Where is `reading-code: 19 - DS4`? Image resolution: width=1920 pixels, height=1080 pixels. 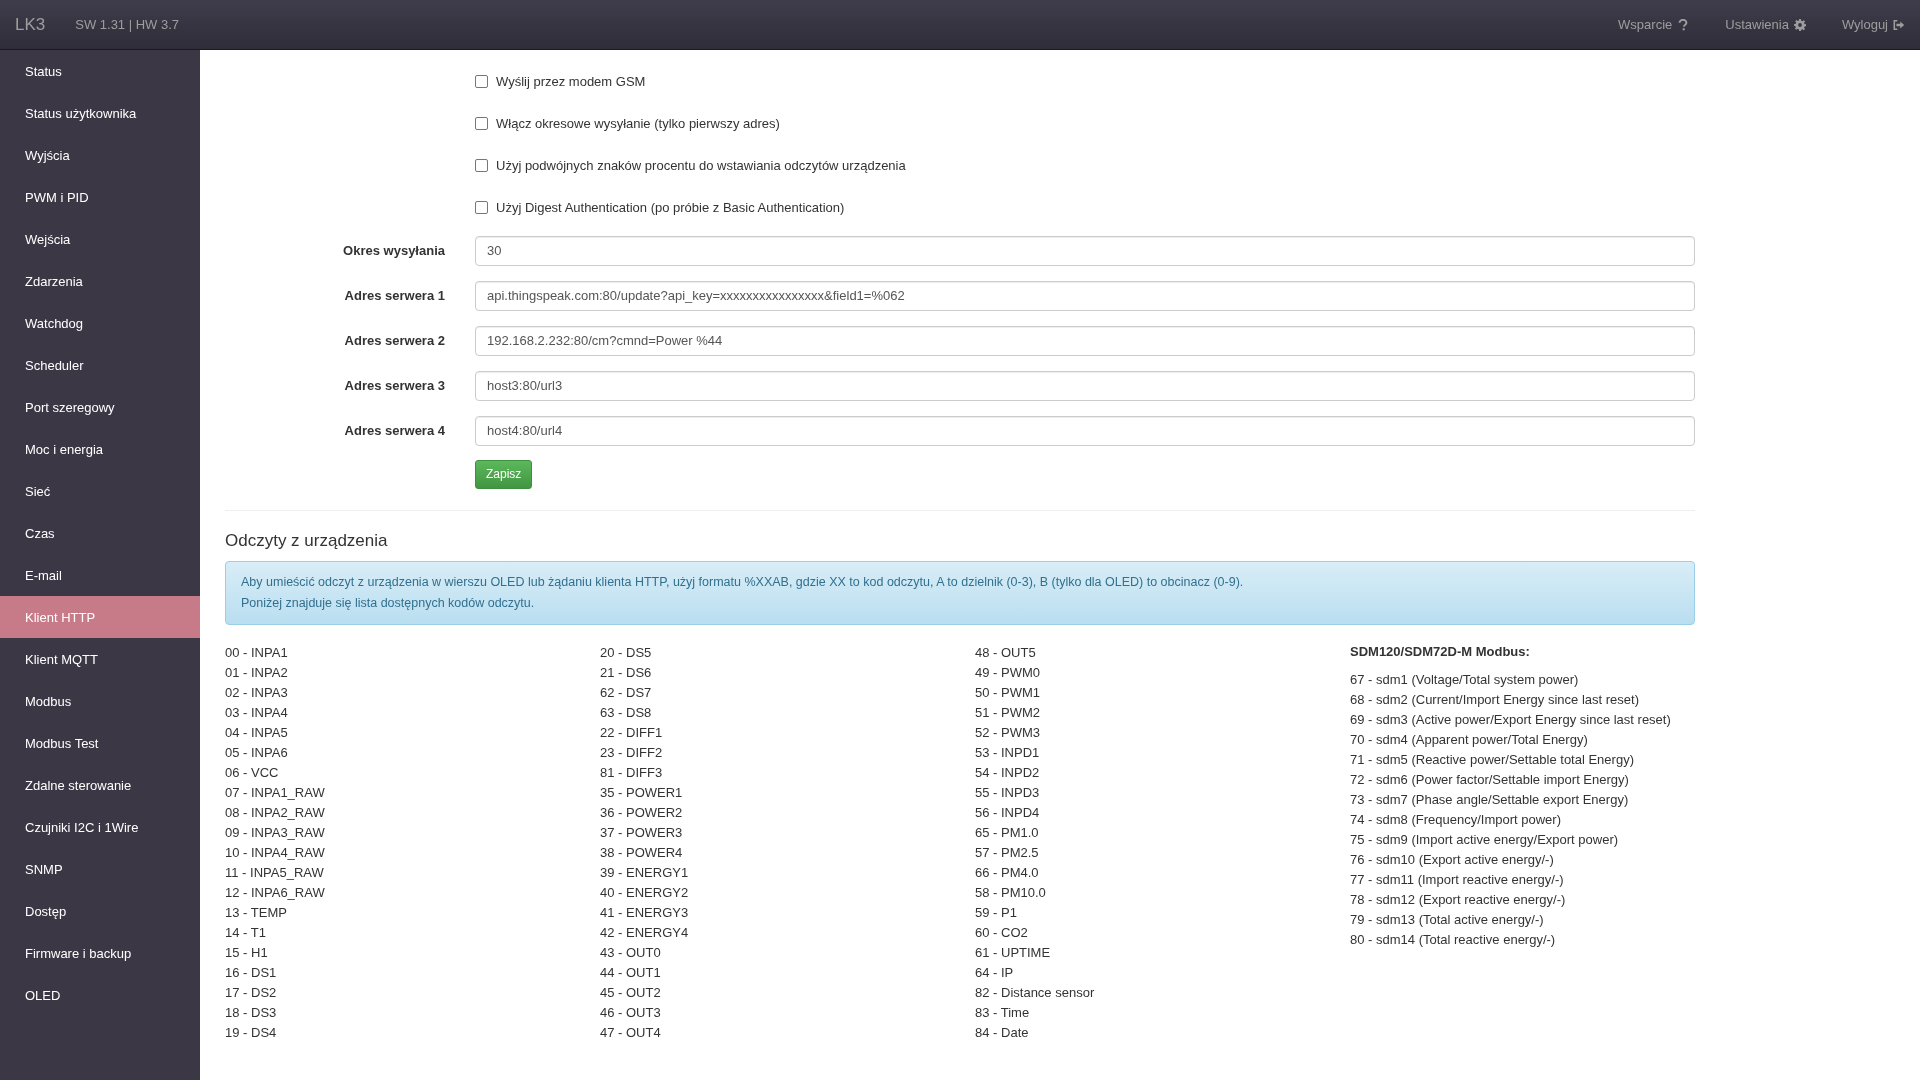 reading-code: 19 - DS4 is located at coordinates (251, 1033).